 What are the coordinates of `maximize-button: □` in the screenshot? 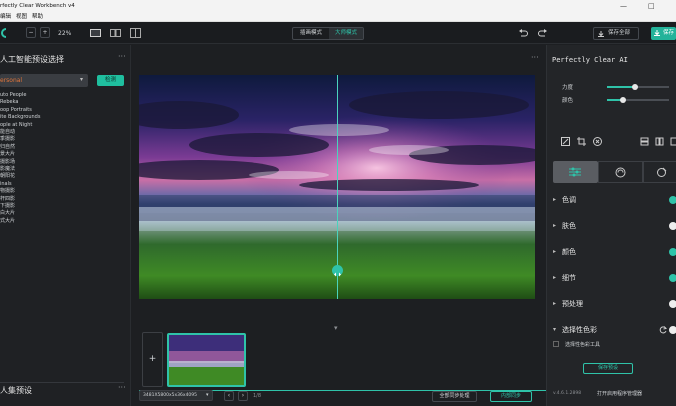 It's located at (651, 6).